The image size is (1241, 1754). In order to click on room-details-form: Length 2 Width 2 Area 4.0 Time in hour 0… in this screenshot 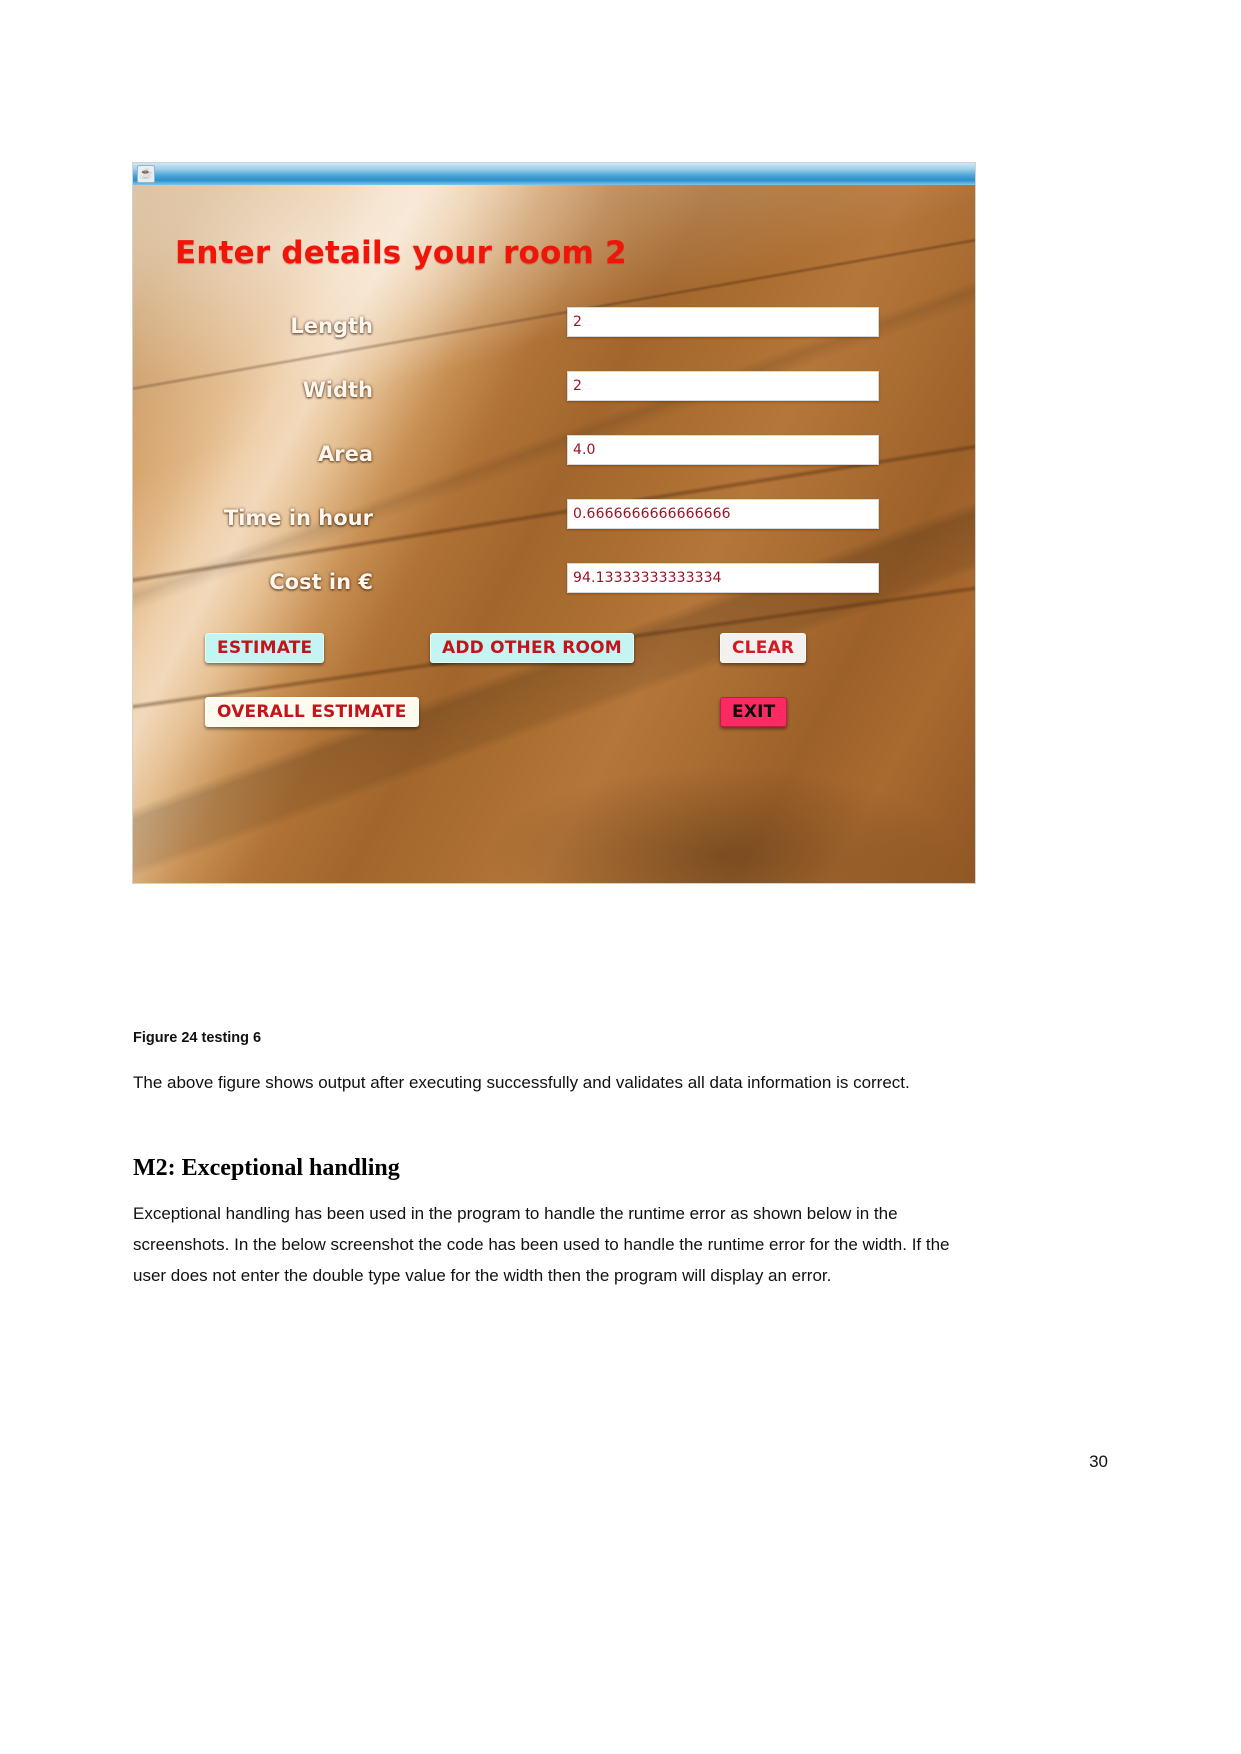, I will do `click(554, 465)`.